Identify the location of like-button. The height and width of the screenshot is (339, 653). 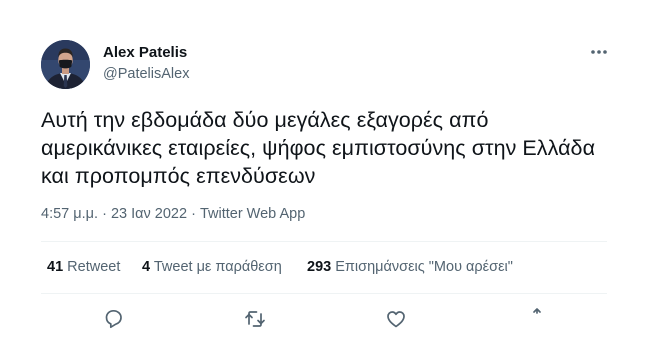
(396, 319).